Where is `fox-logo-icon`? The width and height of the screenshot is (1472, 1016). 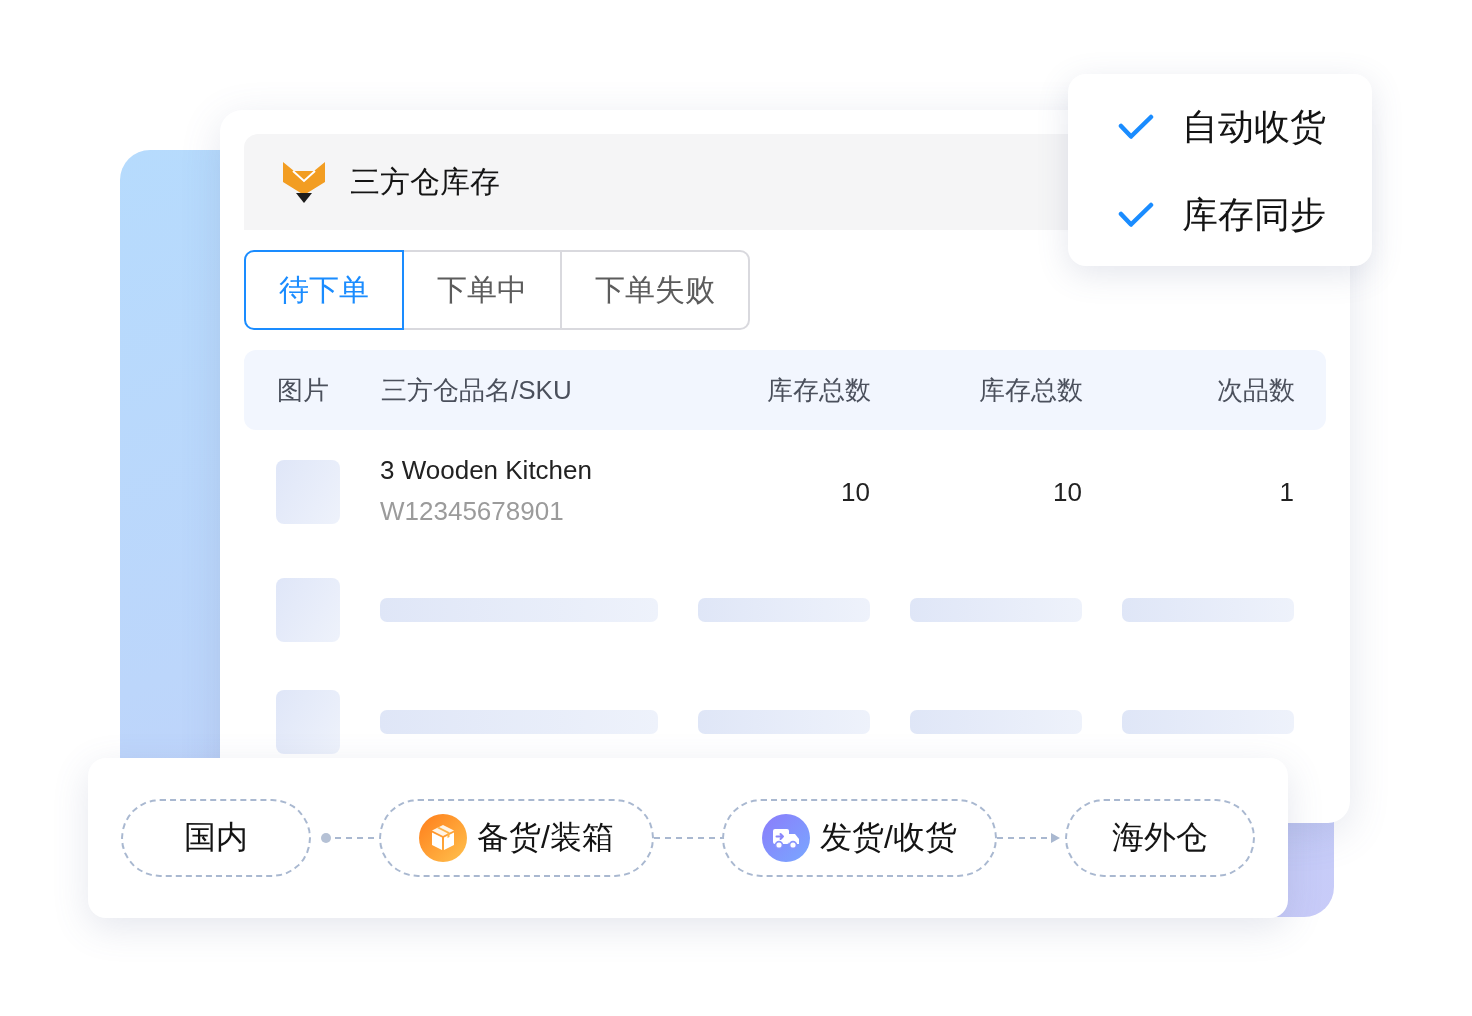 fox-logo-icon is located at coordinates (304, 182).